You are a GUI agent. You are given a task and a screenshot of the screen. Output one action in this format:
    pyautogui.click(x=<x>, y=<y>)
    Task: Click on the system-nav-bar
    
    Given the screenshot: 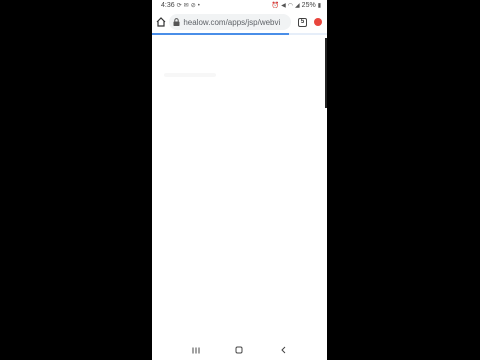 What is the action you would take?
    pyautogui.click(x=239, y=350)
    